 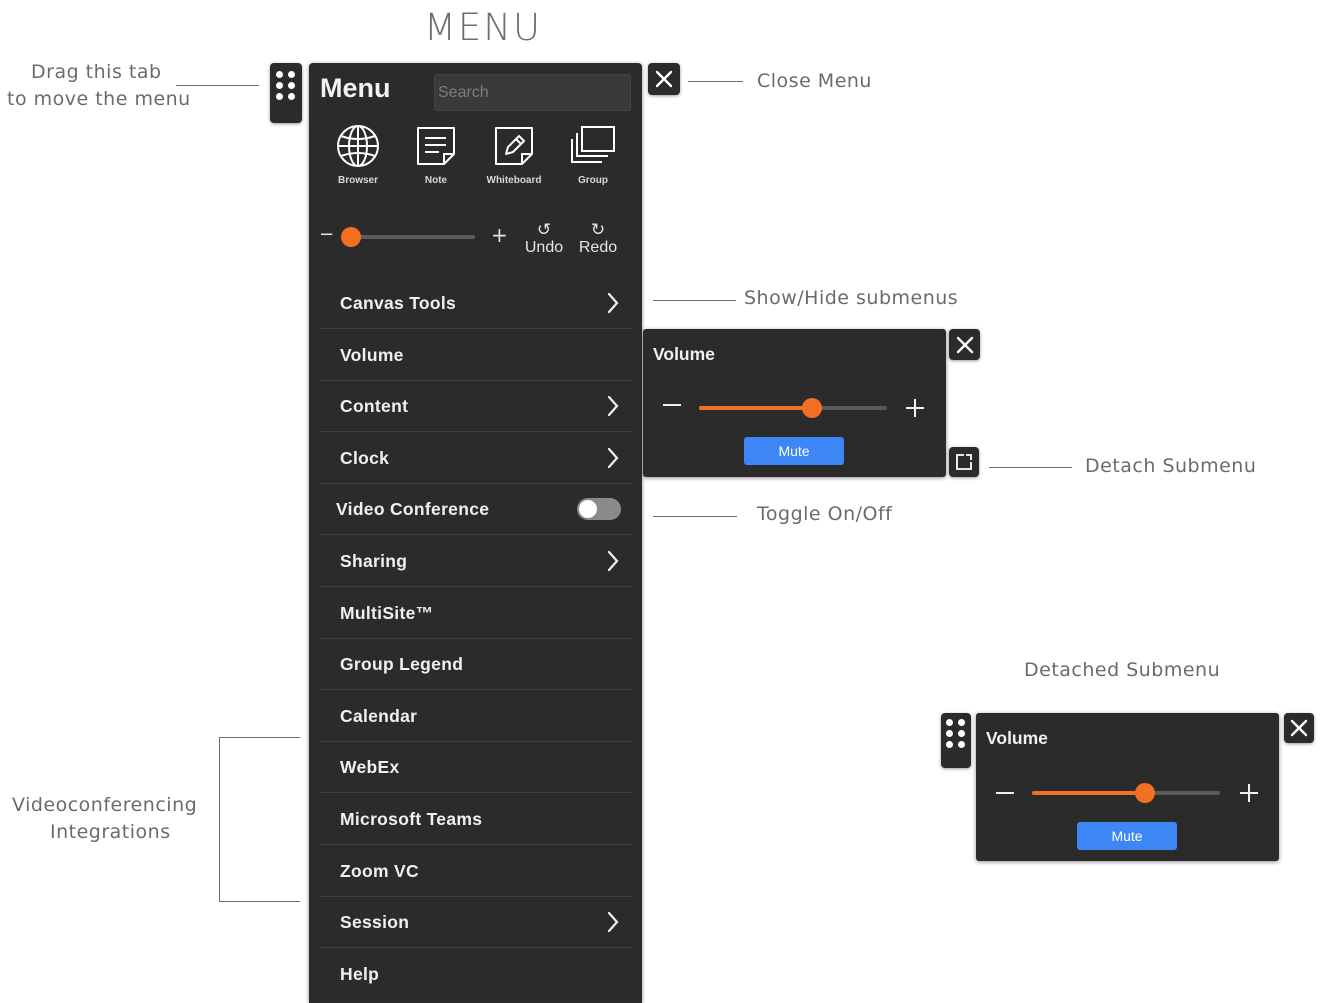 What do you see at coordinates (476, 923) in the screenshot?
I see `menu-item-session: Session` at bounding box center [476, 923].